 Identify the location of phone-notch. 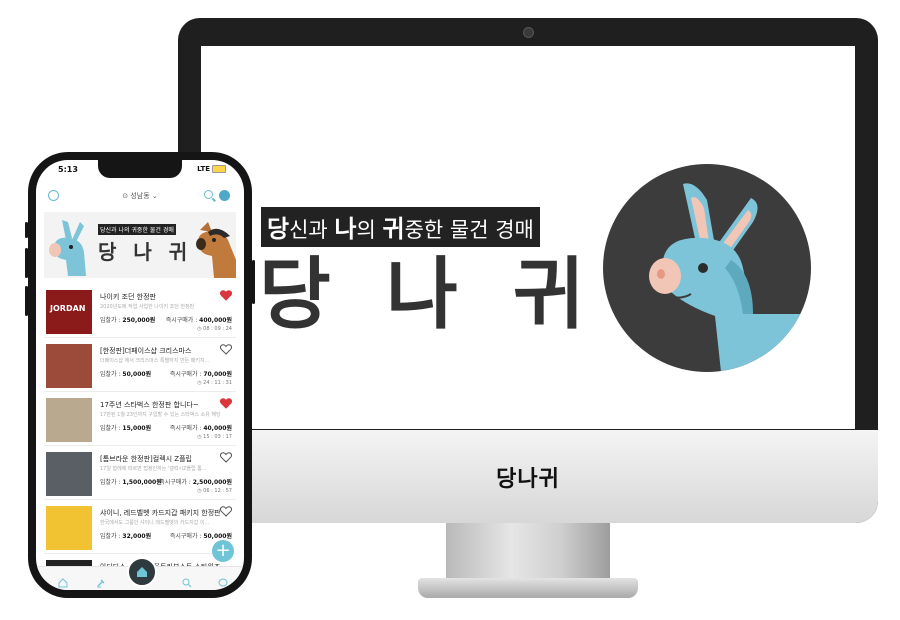
(140, 169).